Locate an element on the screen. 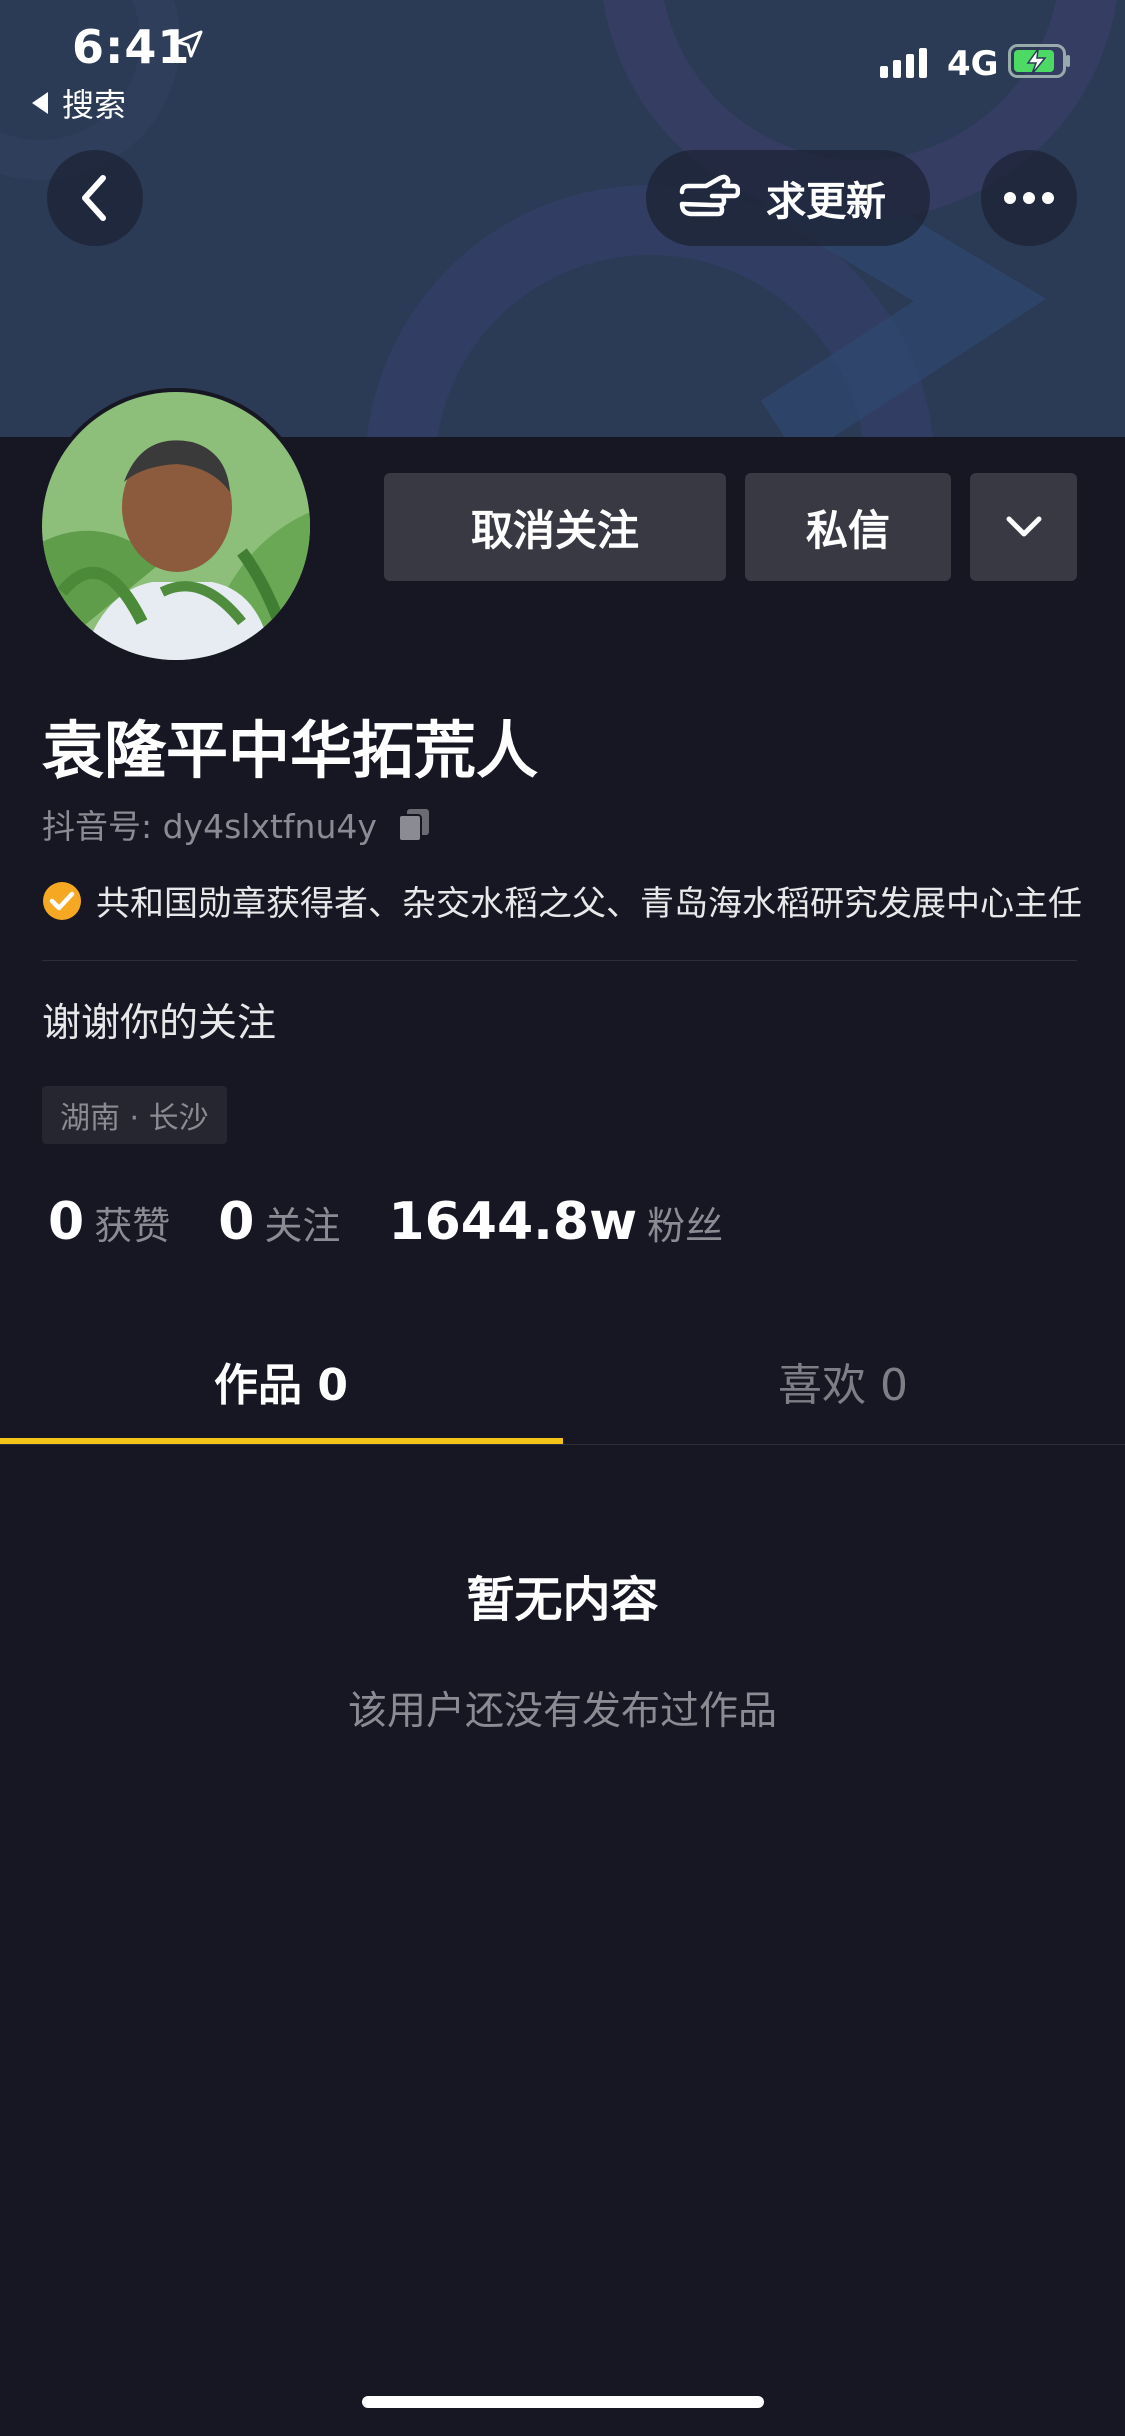  unfollow-button: 取消关注 is located at coordinates (555, 527).